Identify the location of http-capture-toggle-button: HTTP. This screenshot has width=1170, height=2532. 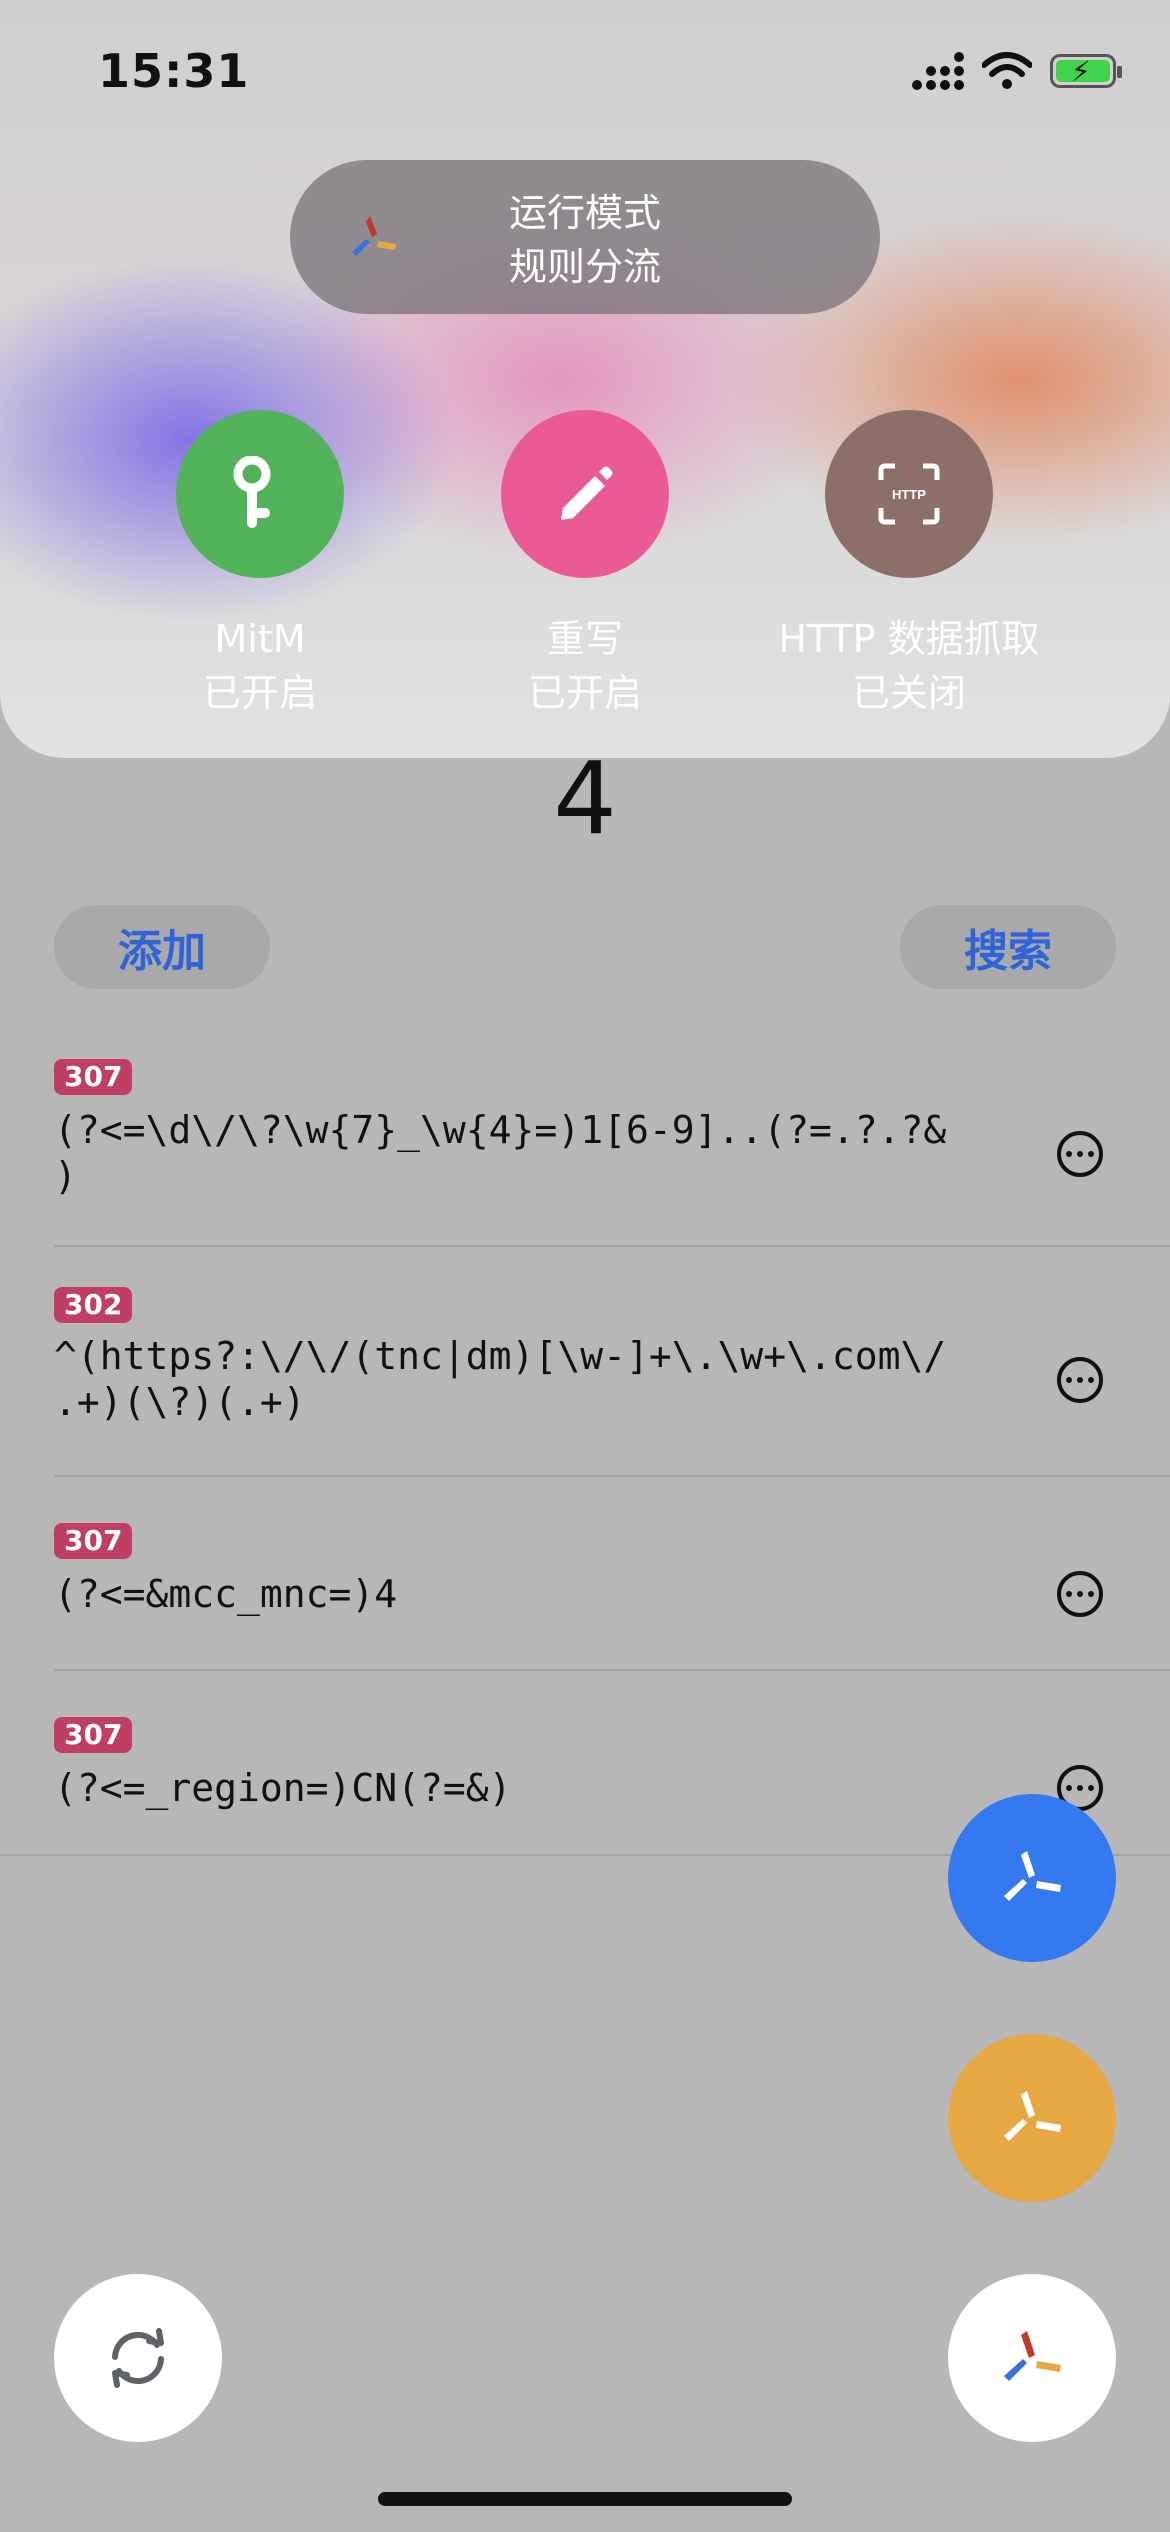
(909, 494).